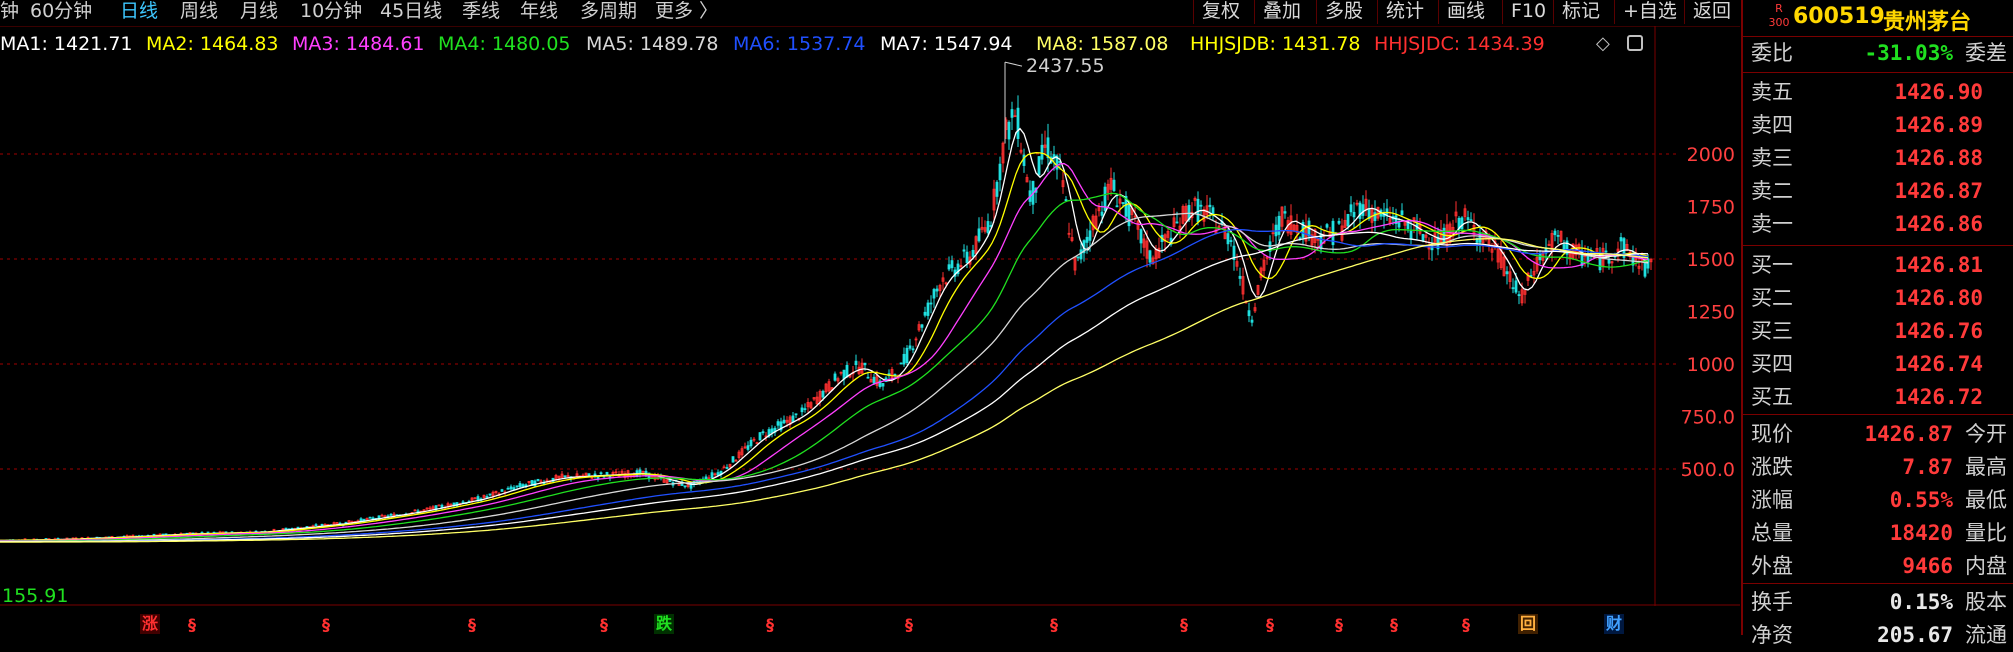 The width and height of the screenshot is (2013, 652). I want to click on ratio-label: 委比, so click(1772, 53).